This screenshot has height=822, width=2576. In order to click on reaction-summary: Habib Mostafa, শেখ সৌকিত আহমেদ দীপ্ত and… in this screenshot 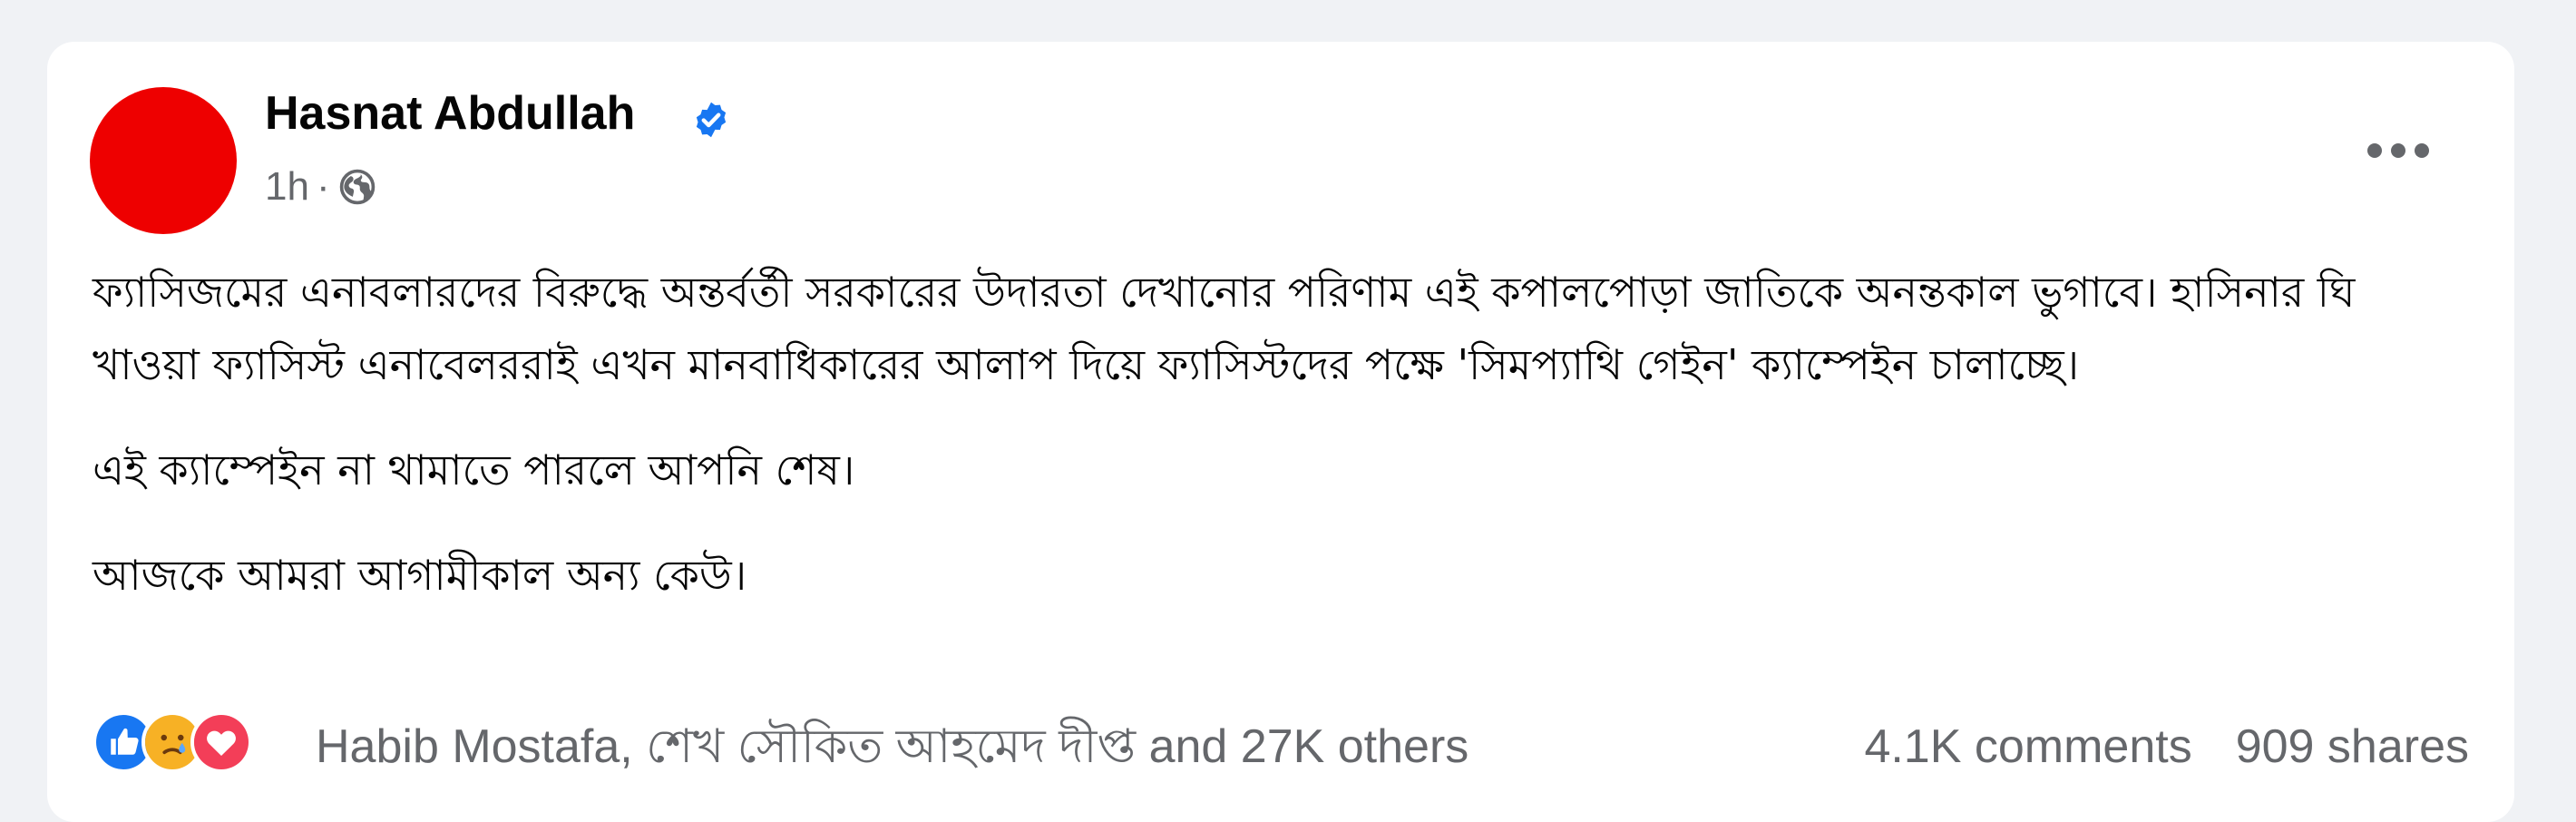, I will do `click(892, 747)`.